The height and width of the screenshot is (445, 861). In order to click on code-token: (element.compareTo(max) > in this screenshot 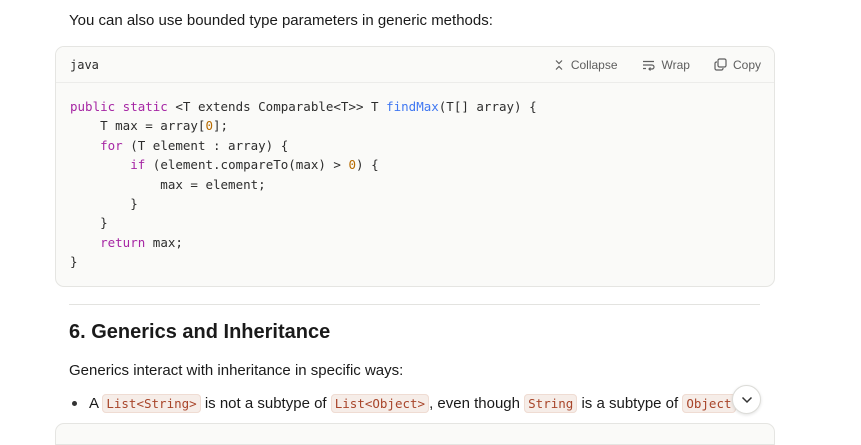, I will do `click(247, 165)`.